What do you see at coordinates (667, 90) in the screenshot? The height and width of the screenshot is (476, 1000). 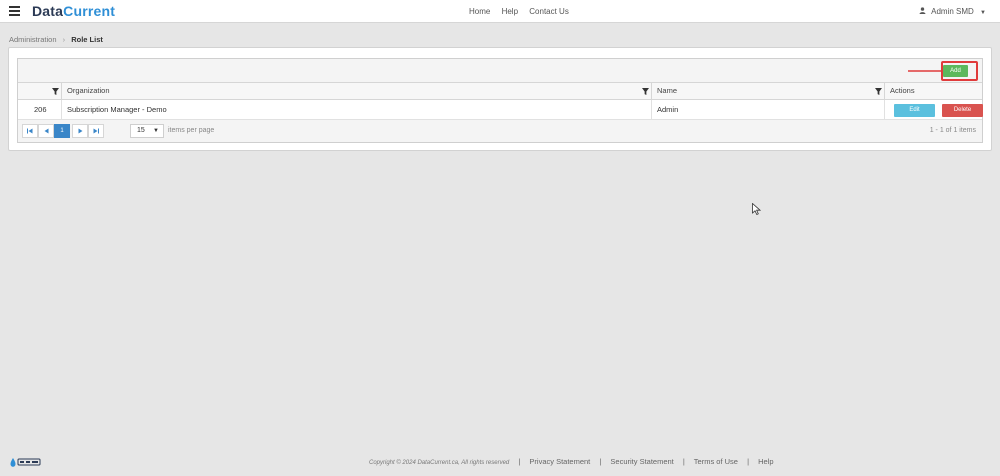 I see `column-label-name: Name` at bounding box center [667, 90].